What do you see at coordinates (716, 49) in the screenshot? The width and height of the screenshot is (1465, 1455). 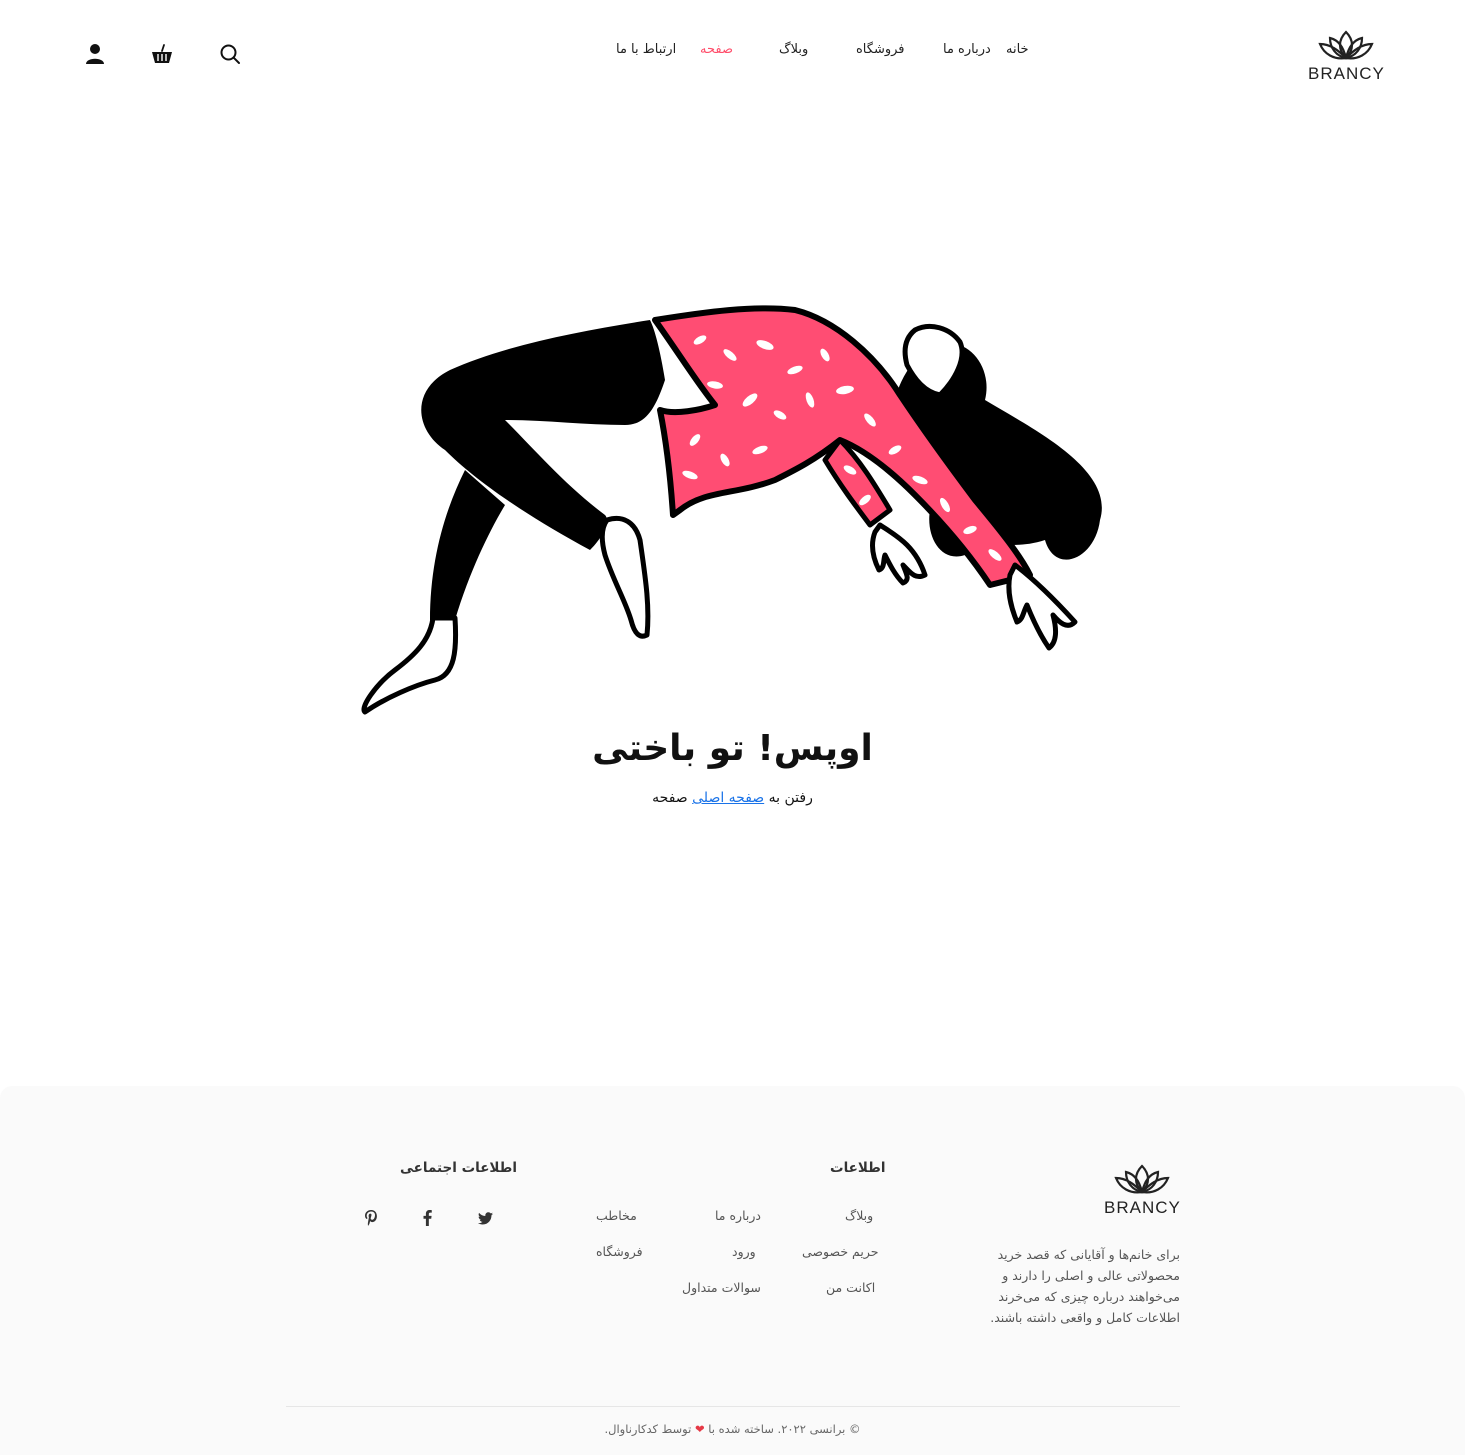 I see `nav-item-page: صفحه` at bounding box center [716, 49].